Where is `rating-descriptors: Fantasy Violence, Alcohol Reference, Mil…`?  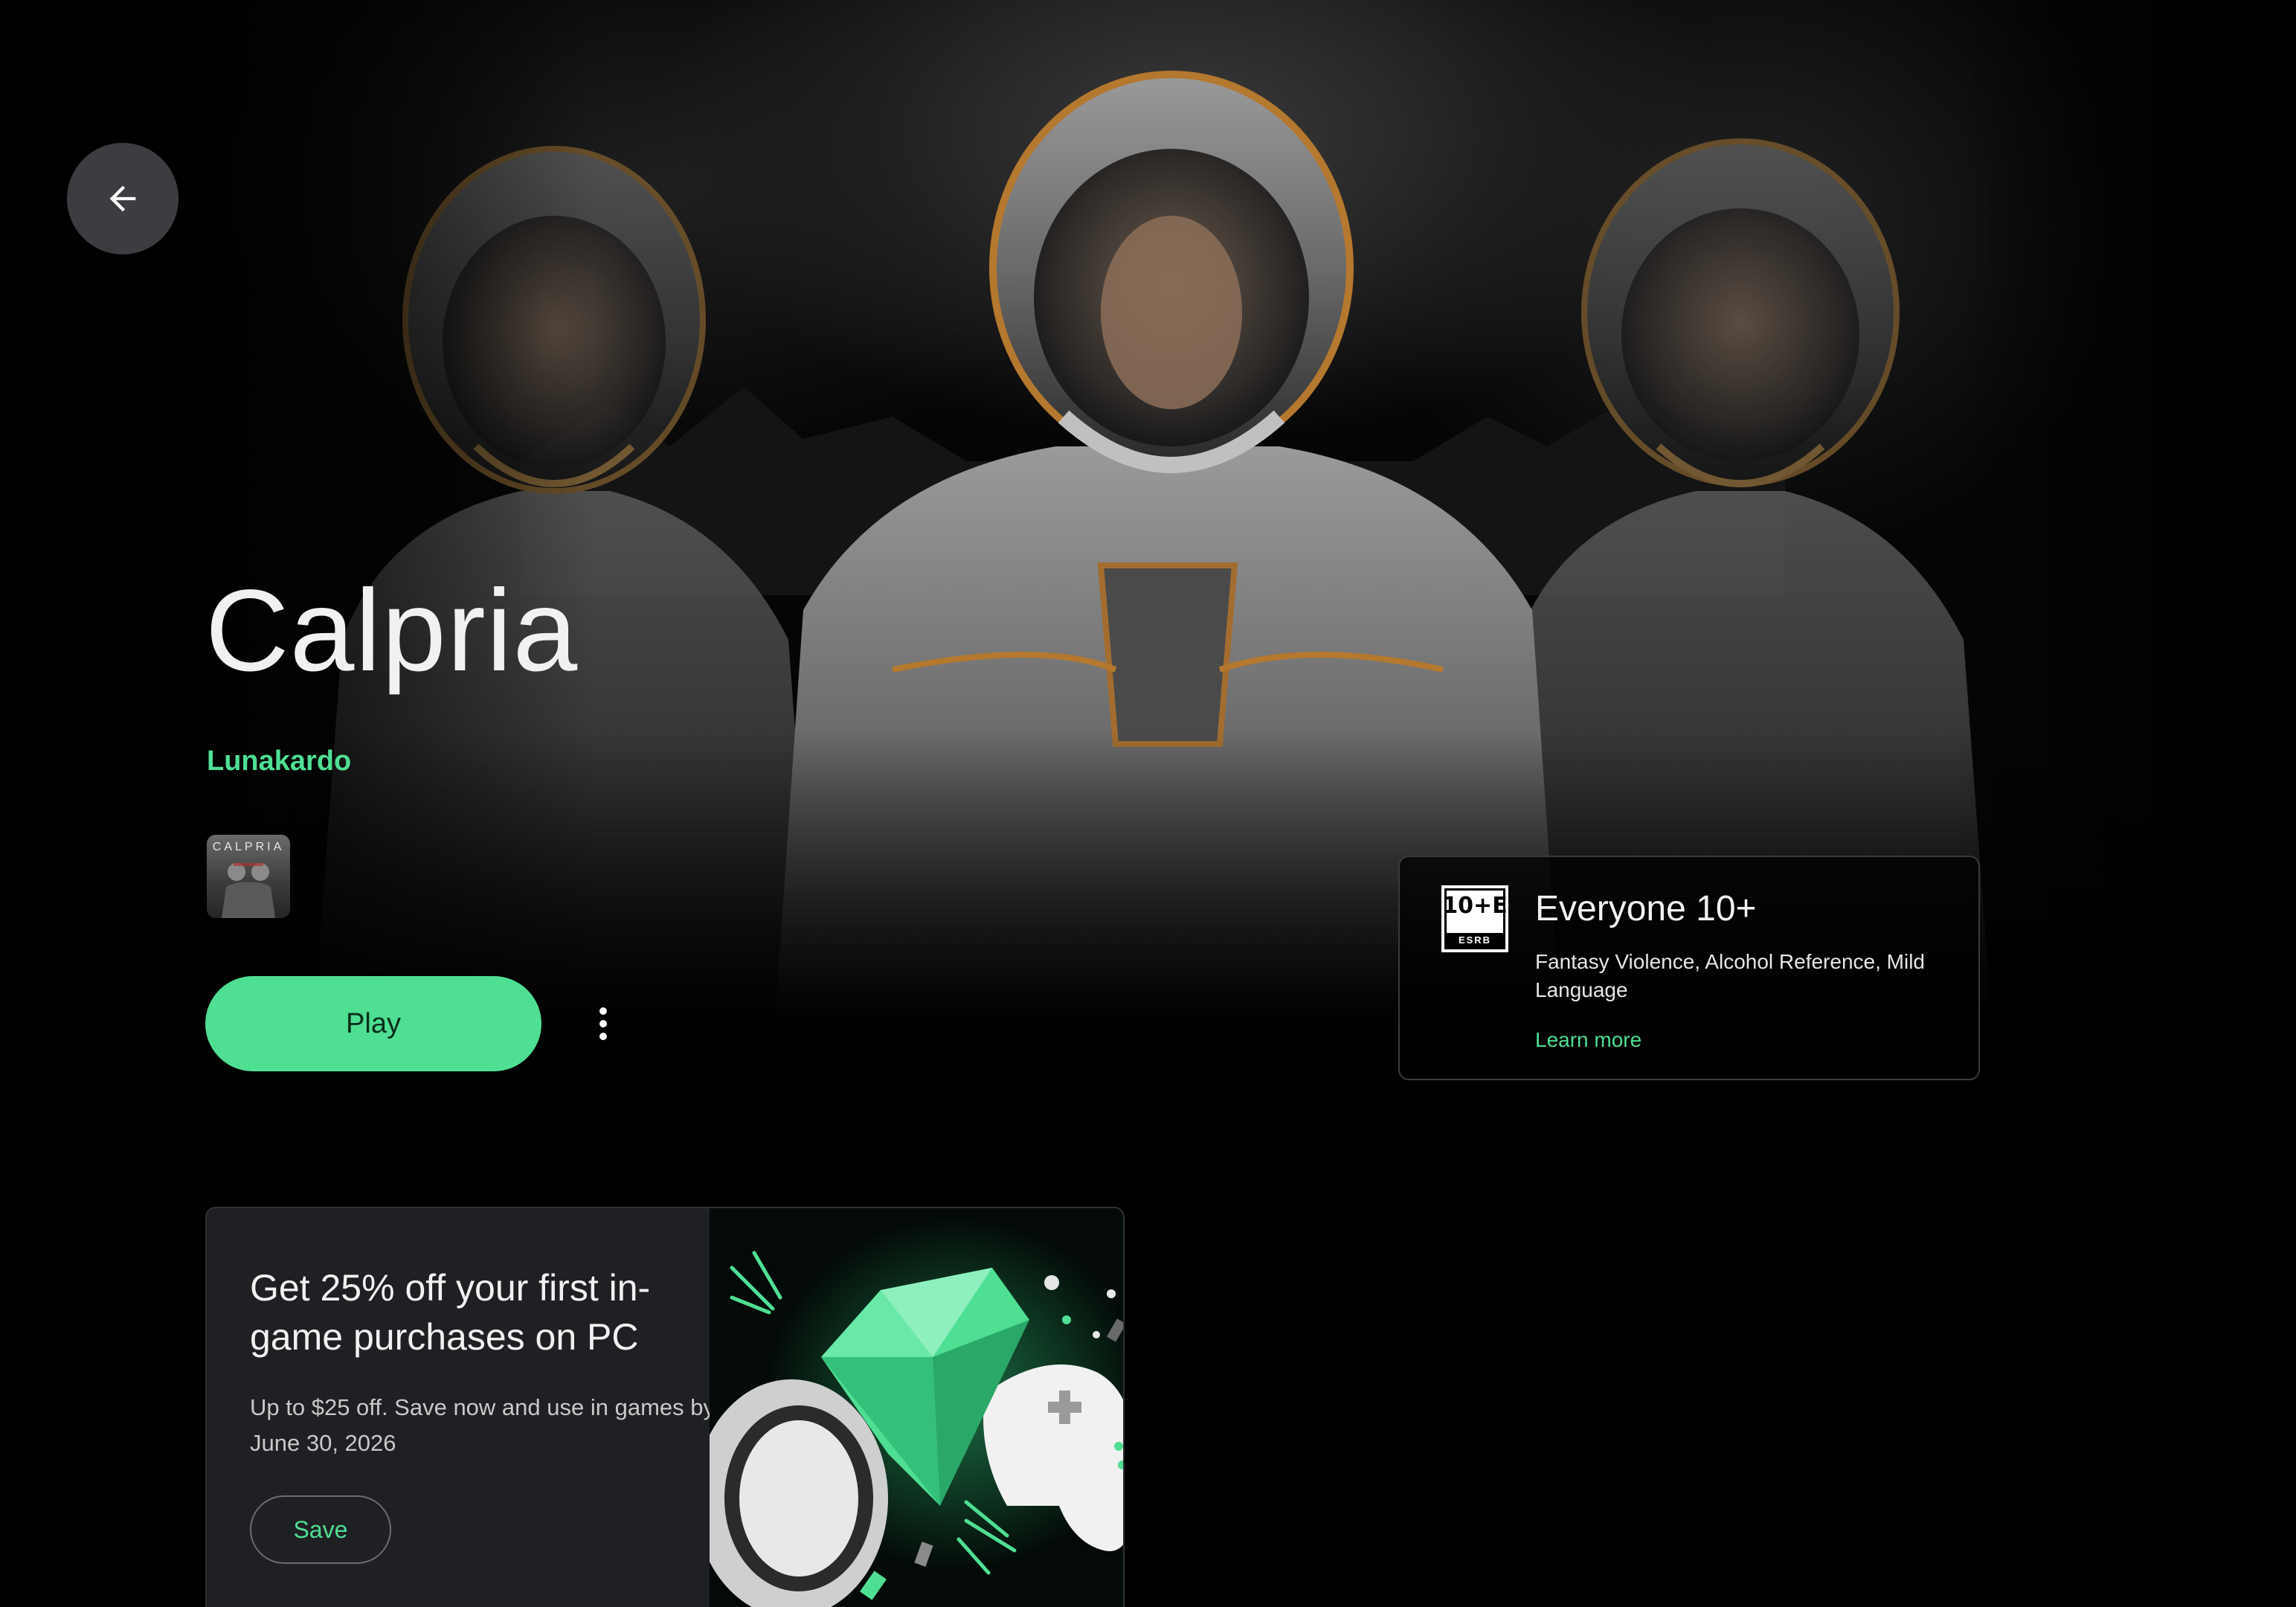 rating-descriptors: Fantasy Violence, Alcohol Reference, Mil… is located at coordinates (1730, 975).